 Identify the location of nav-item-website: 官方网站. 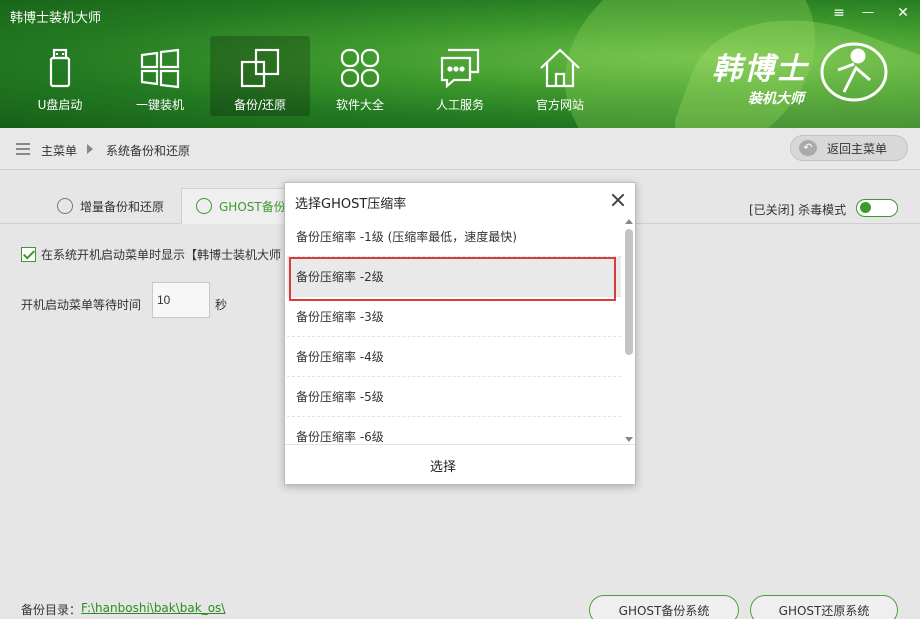
(560, 76).